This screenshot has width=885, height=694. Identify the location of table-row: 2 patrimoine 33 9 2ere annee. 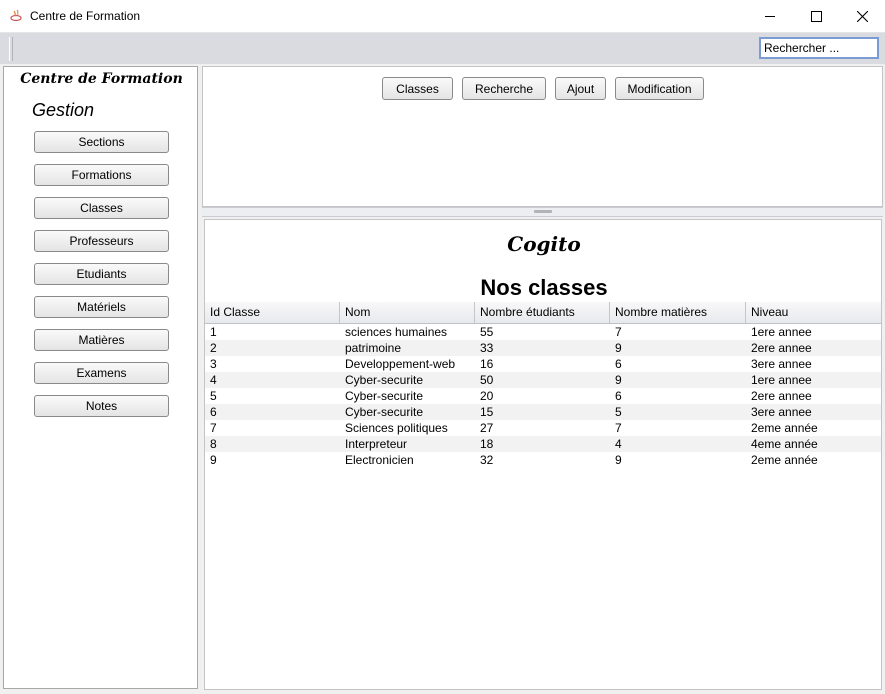
(543, 348).